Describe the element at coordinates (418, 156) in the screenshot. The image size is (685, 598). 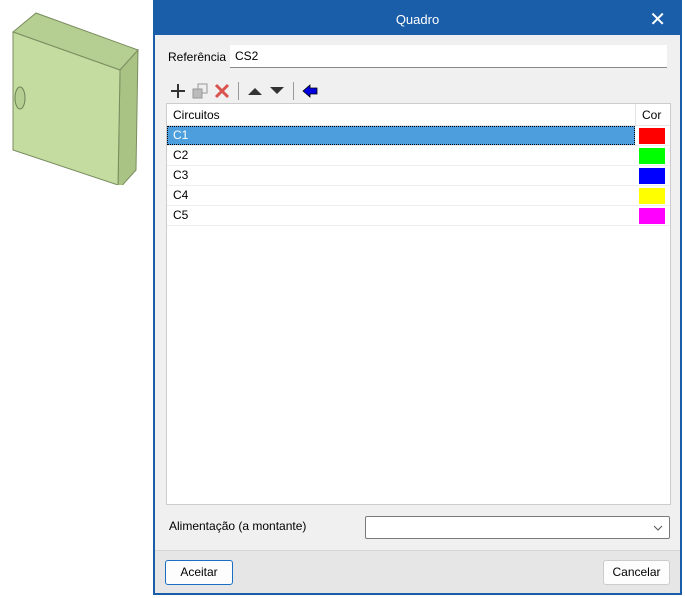
I see `table-row: C2` at that location.